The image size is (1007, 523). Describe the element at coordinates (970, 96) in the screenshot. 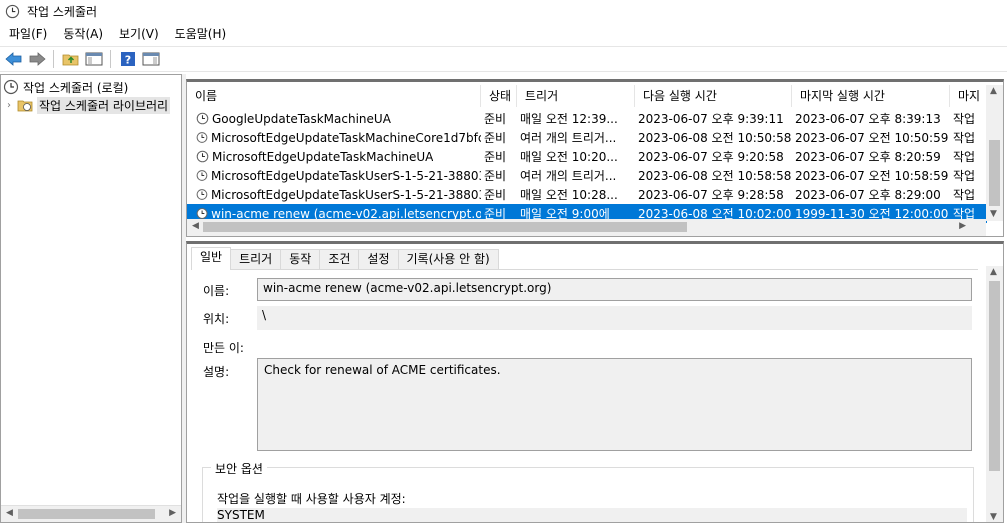

I see `column-header-last-result: 마지` at that location.